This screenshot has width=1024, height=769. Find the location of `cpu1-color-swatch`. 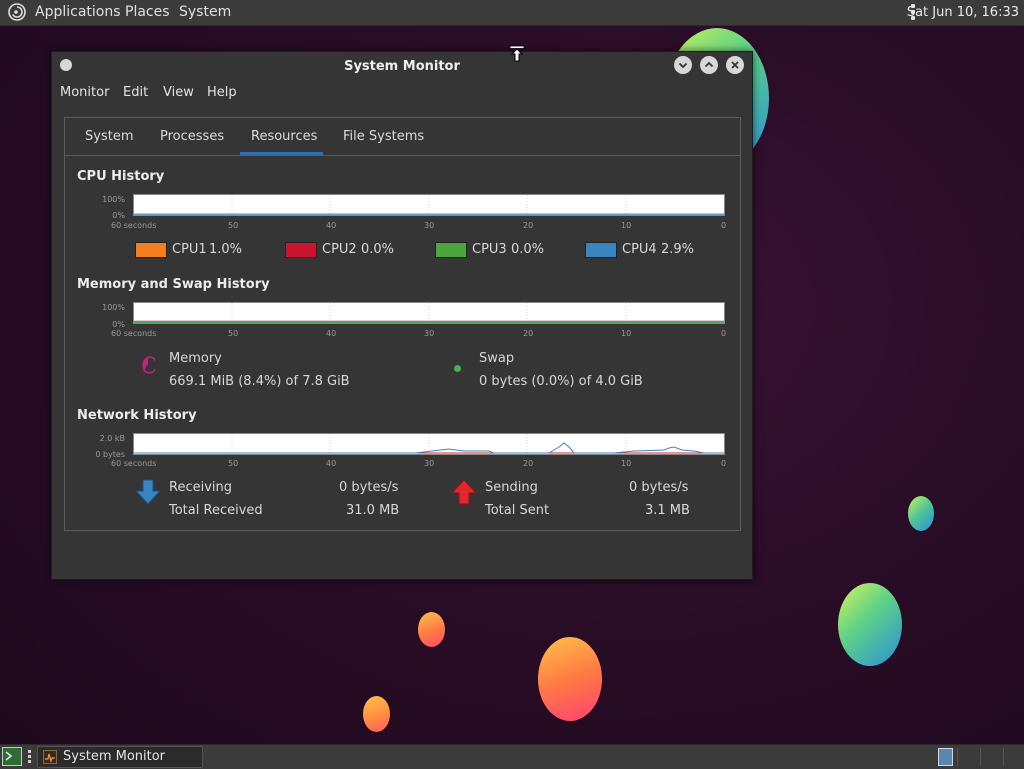

cpu1-color-swatch is located at coordinates (151, 250).